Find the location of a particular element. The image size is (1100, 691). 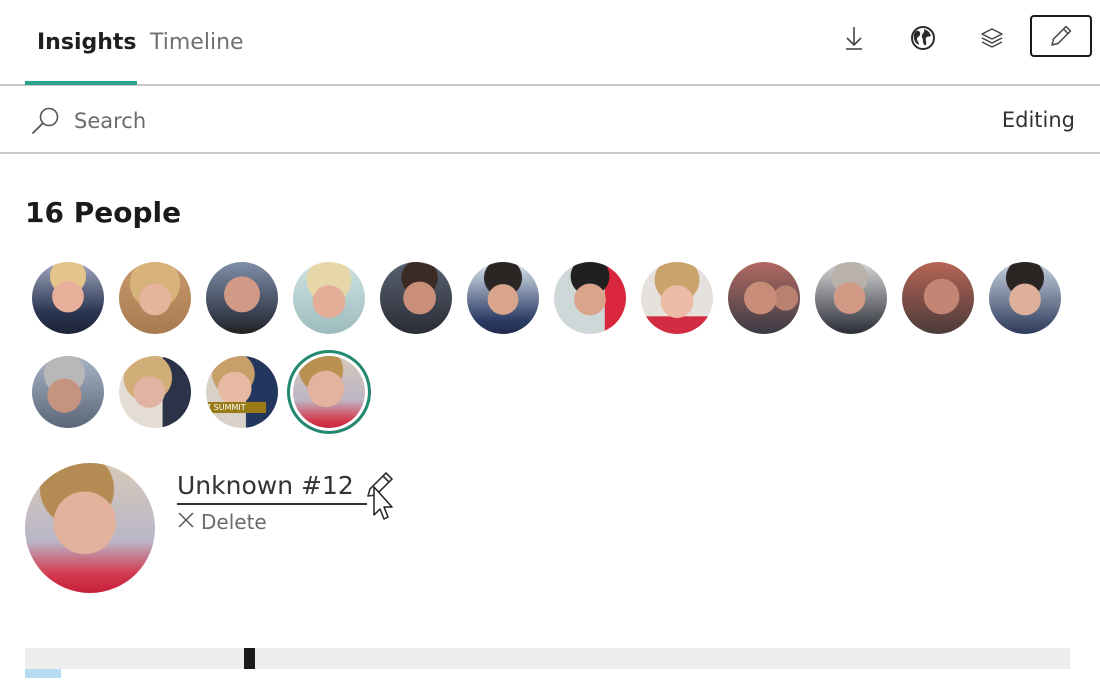

delete-person-button: Delete is located at coordinates (222, 522).